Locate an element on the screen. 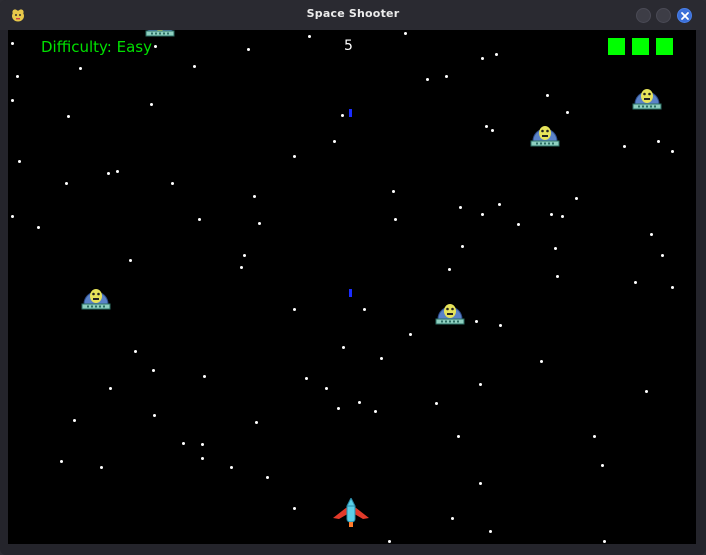 This screenshot has height=555, width=706. title-bar: Space Shooter is located at coordinates (353, 15).